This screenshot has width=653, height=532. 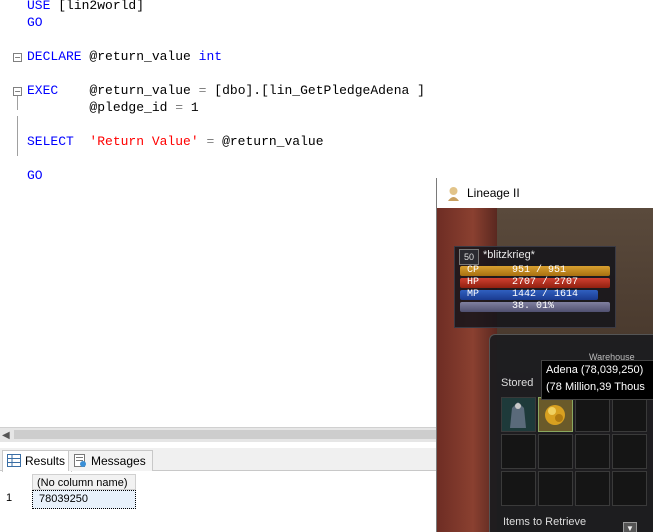 I want to click on player-level: 50, so click(x=469, y=257).